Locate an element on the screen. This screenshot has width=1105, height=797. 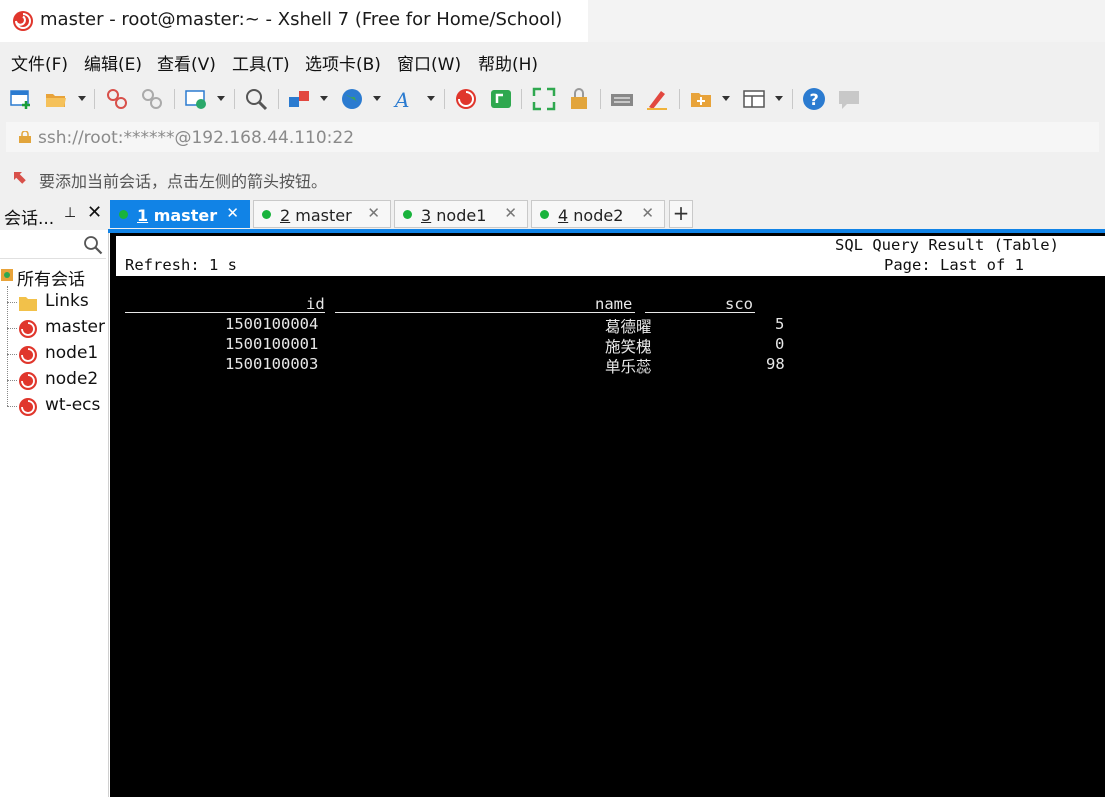
tab-label: 1 master is located at coordinates (177, 215).